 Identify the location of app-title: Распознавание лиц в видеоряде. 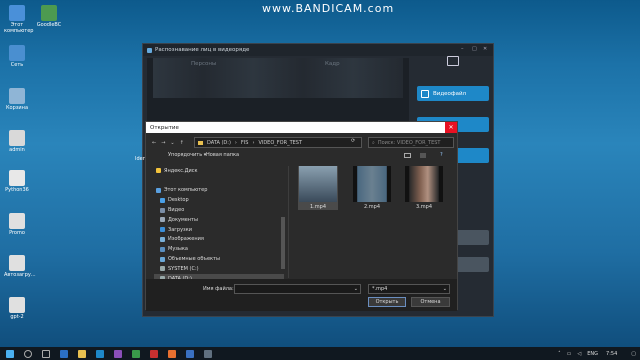
(202, 50).